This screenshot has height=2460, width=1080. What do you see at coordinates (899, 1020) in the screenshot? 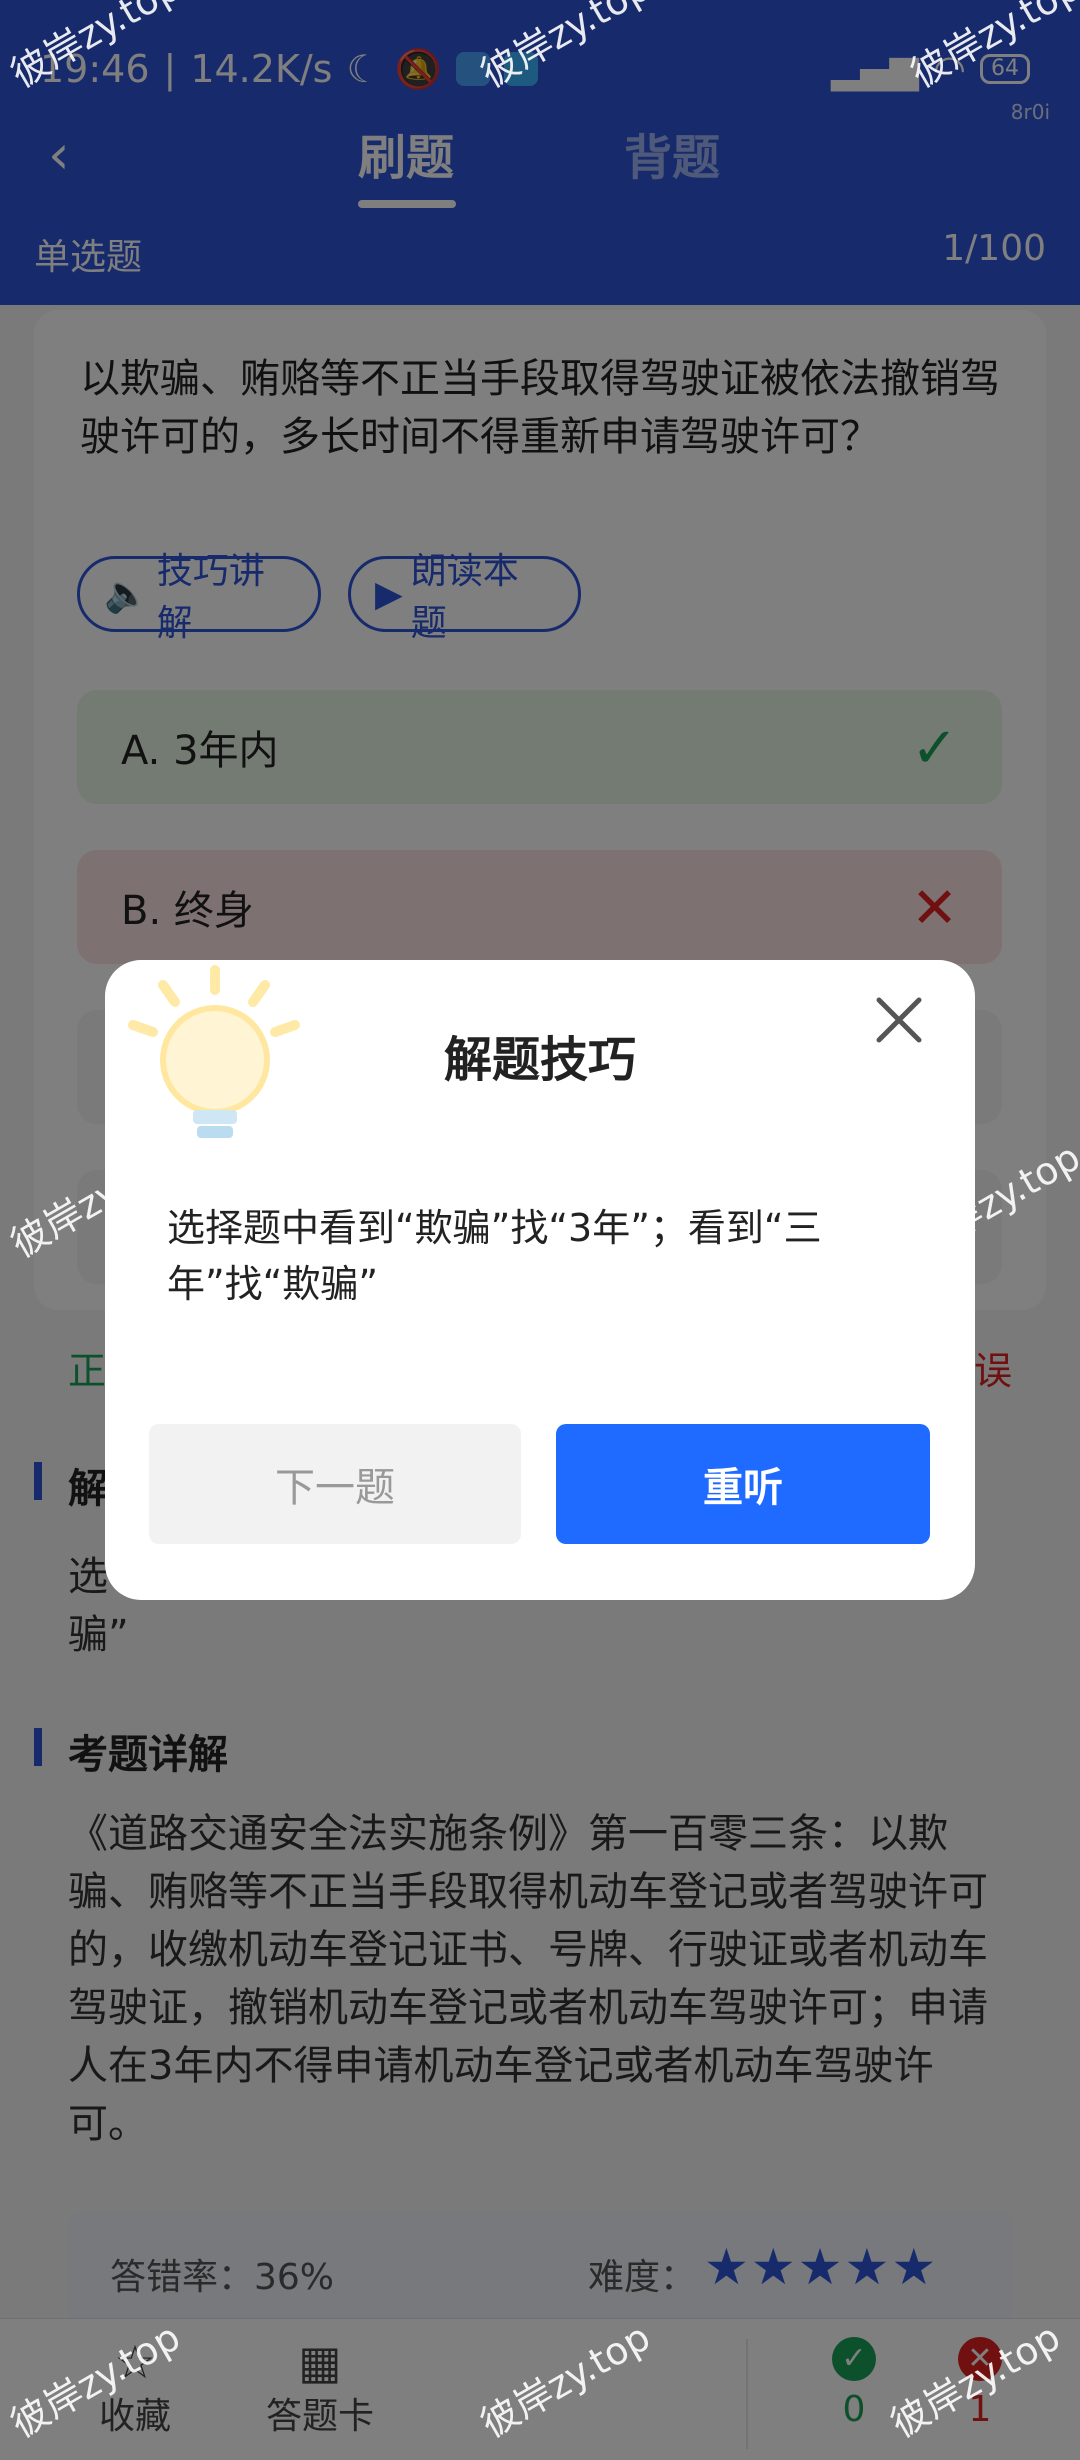
I see `close-icon` at bounding box center [899, 1020].